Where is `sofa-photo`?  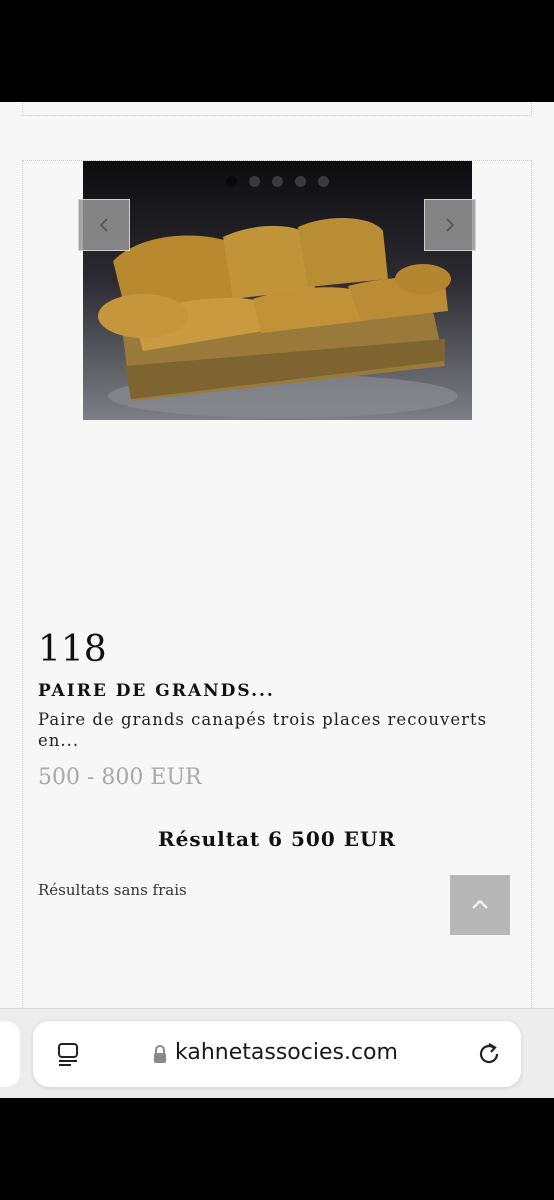
sofa-photo is located at coordinates (278, 317).